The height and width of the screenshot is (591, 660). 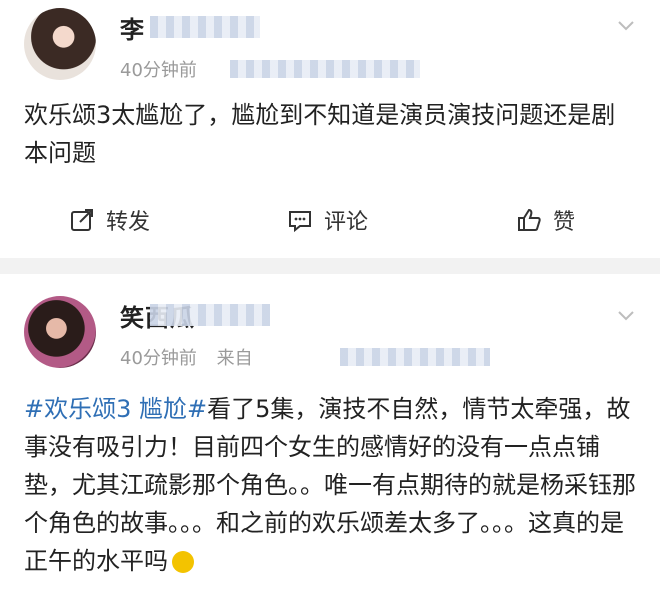 What do you see at coordinates (183, 562) in the screenshot?
I see `emoji-icon` at bounding box center [183, 562].